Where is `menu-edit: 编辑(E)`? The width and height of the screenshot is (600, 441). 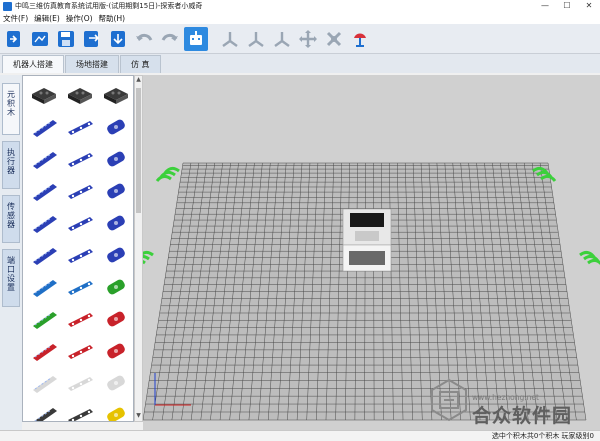 menu-edit: 编辑(E) is located at coordinates (47, 18).